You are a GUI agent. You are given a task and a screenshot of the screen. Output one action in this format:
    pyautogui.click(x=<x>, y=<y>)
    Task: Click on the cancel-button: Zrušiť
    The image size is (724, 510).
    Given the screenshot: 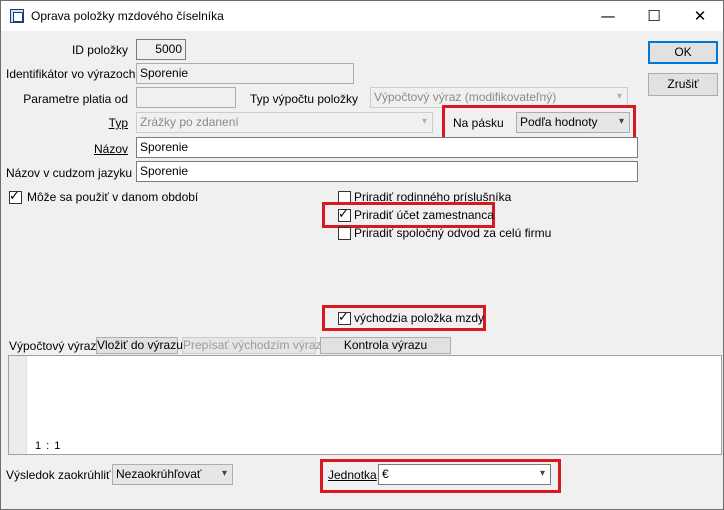 What is the action you would take?
    pyautogui.click(x=683, y=84)
    